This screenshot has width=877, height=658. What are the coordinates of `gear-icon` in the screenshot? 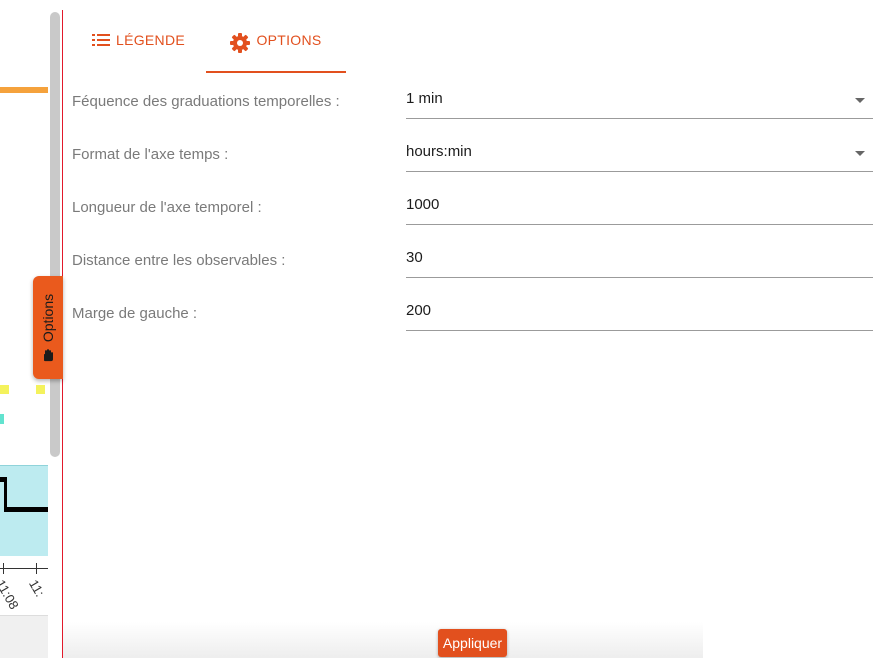 It's located at (240, 43).